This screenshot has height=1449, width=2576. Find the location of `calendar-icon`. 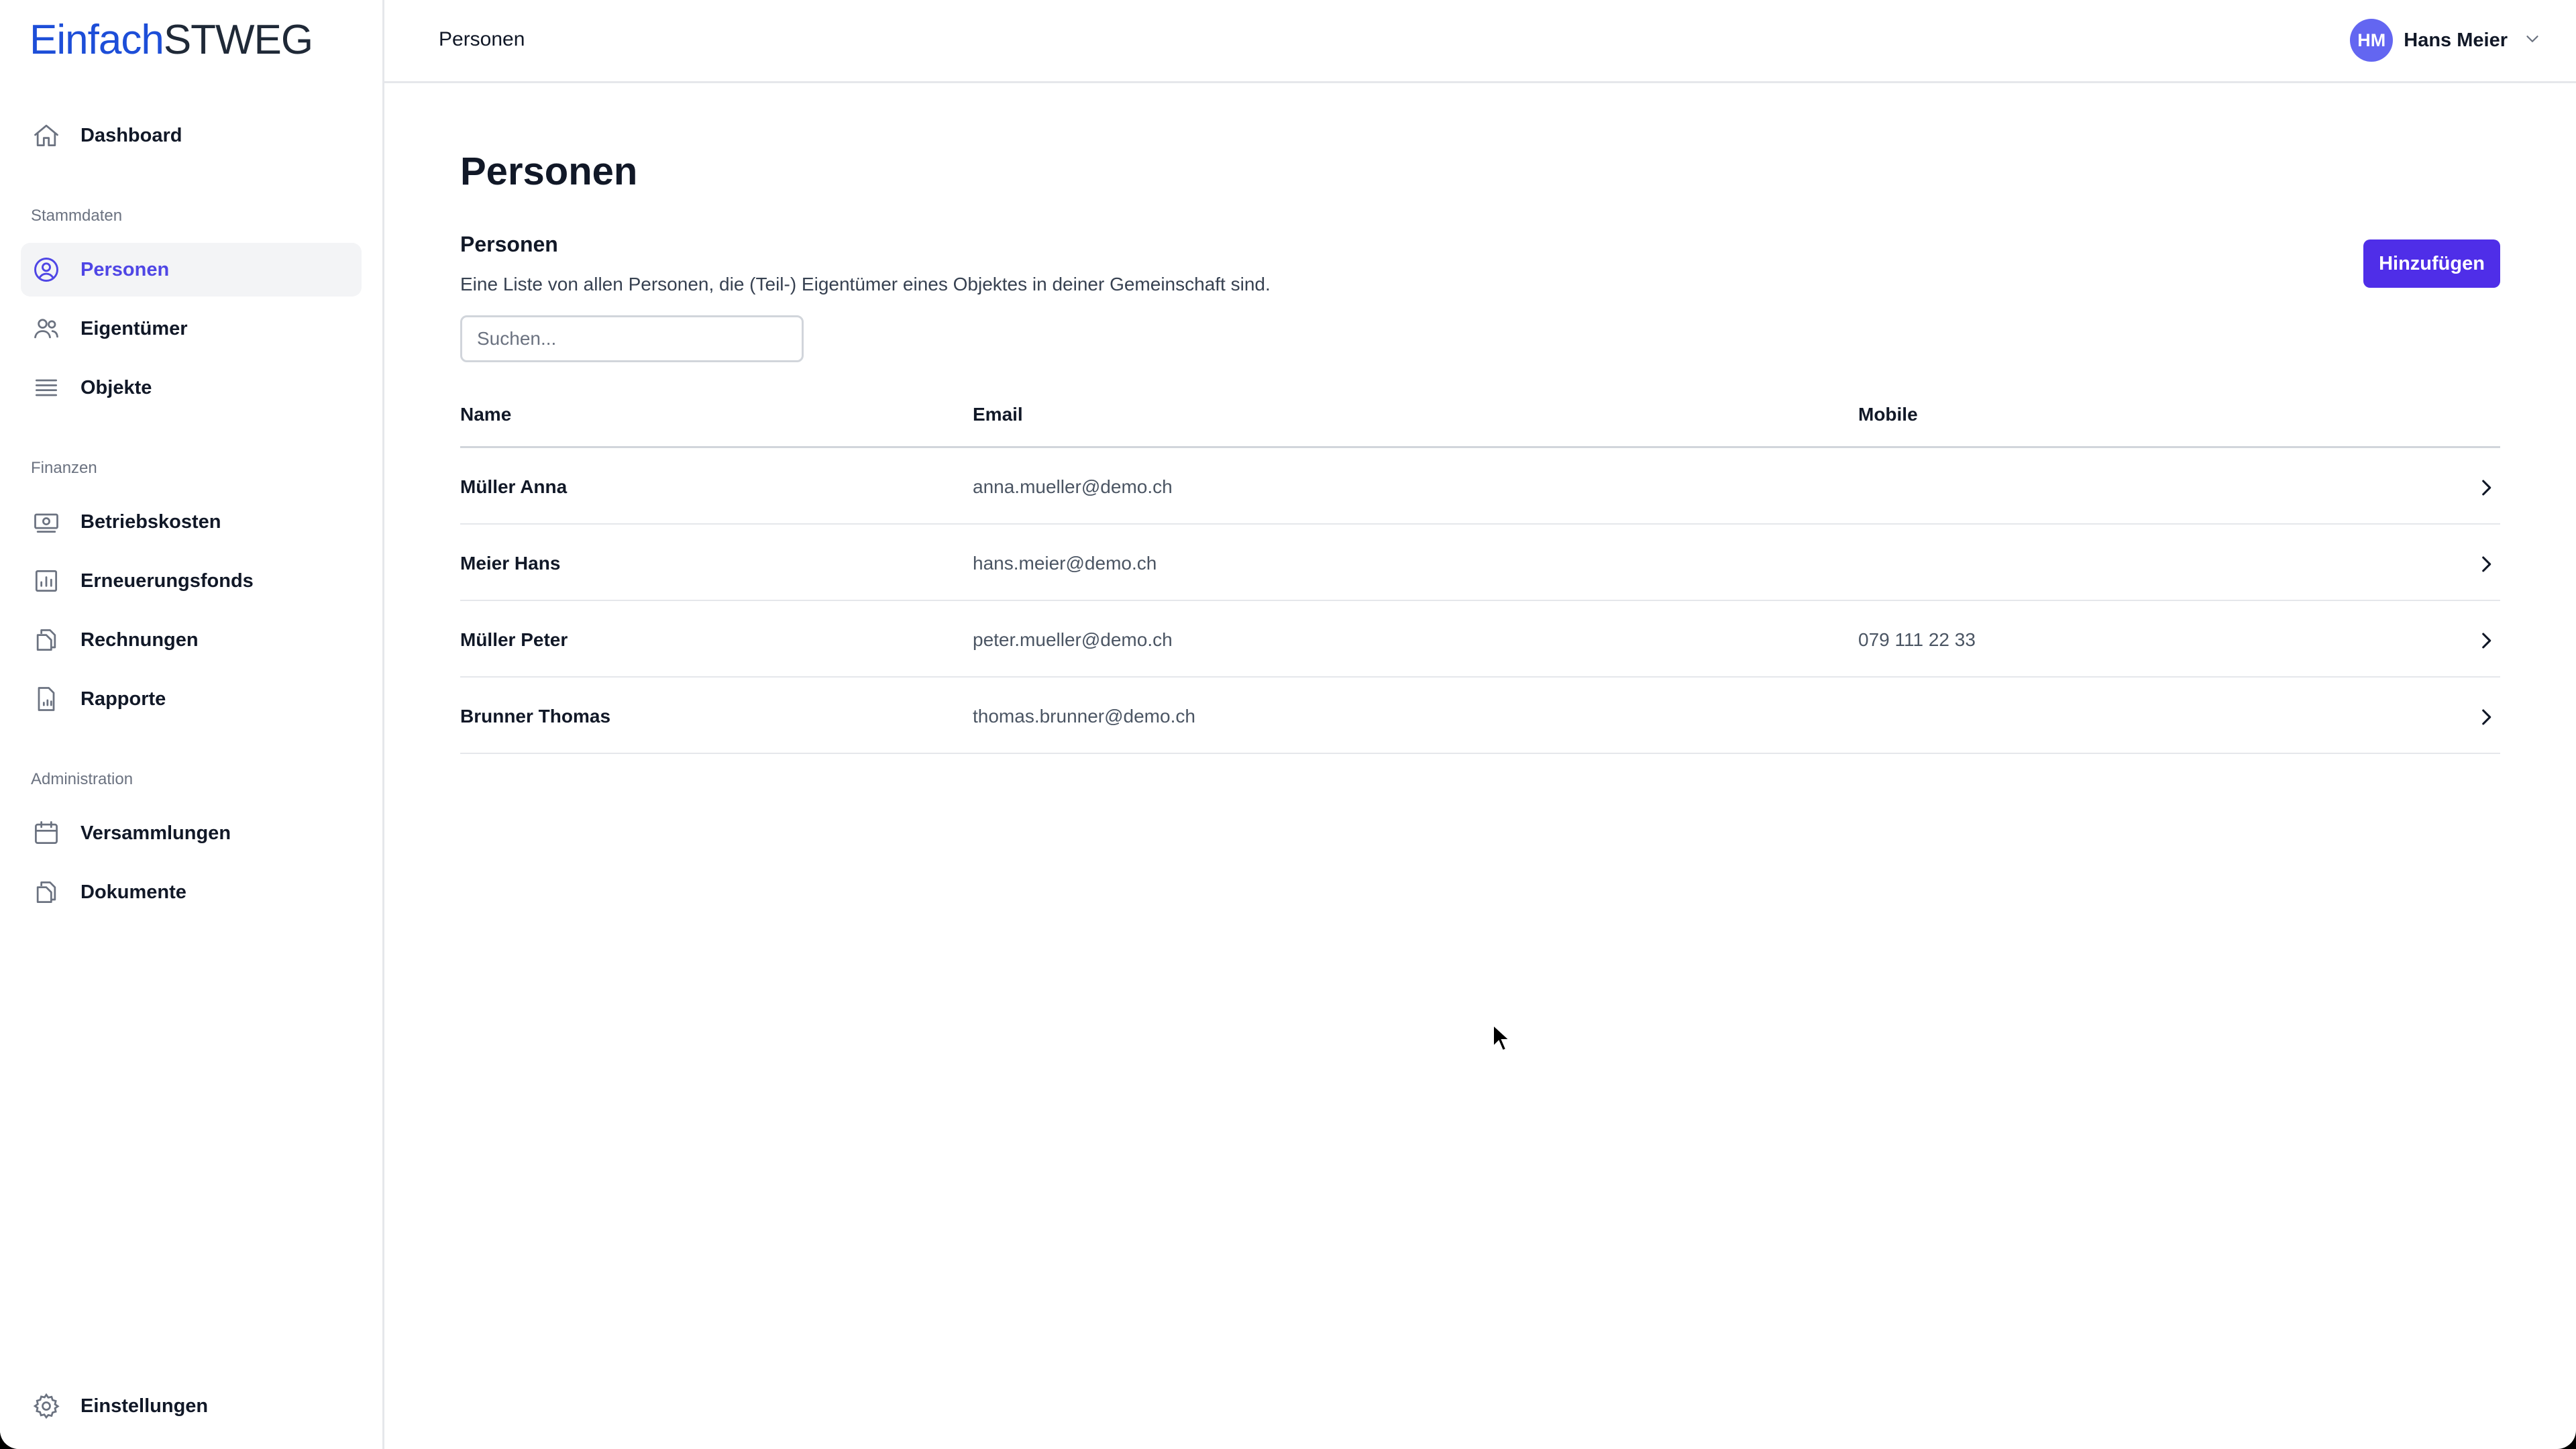

calendar-icon is located at coordinates (46, 833).